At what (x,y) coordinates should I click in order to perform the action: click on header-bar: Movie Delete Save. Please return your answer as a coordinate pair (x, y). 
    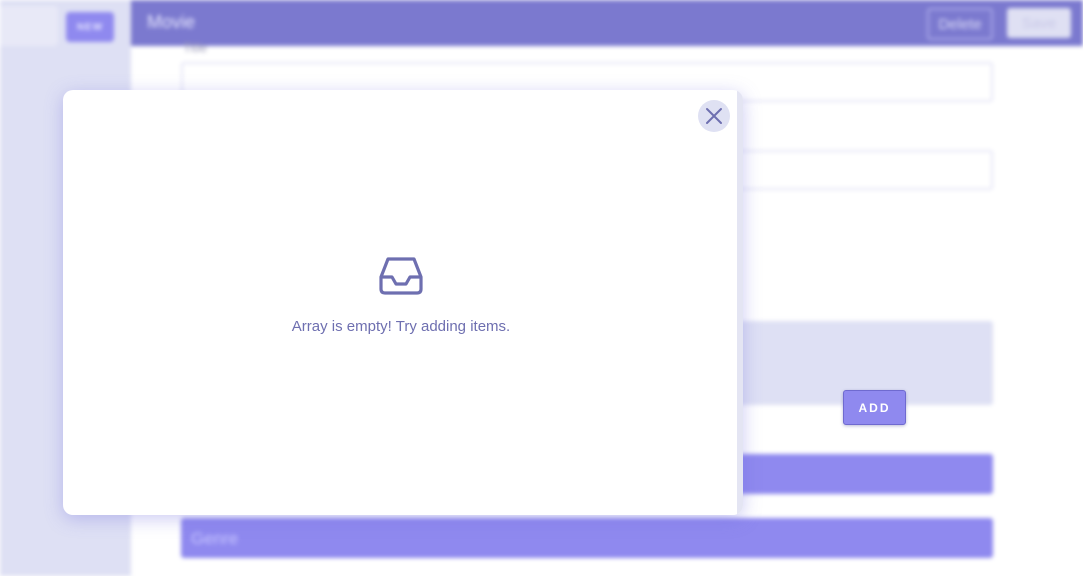
    Looking at the image, I should click on (607, 23).